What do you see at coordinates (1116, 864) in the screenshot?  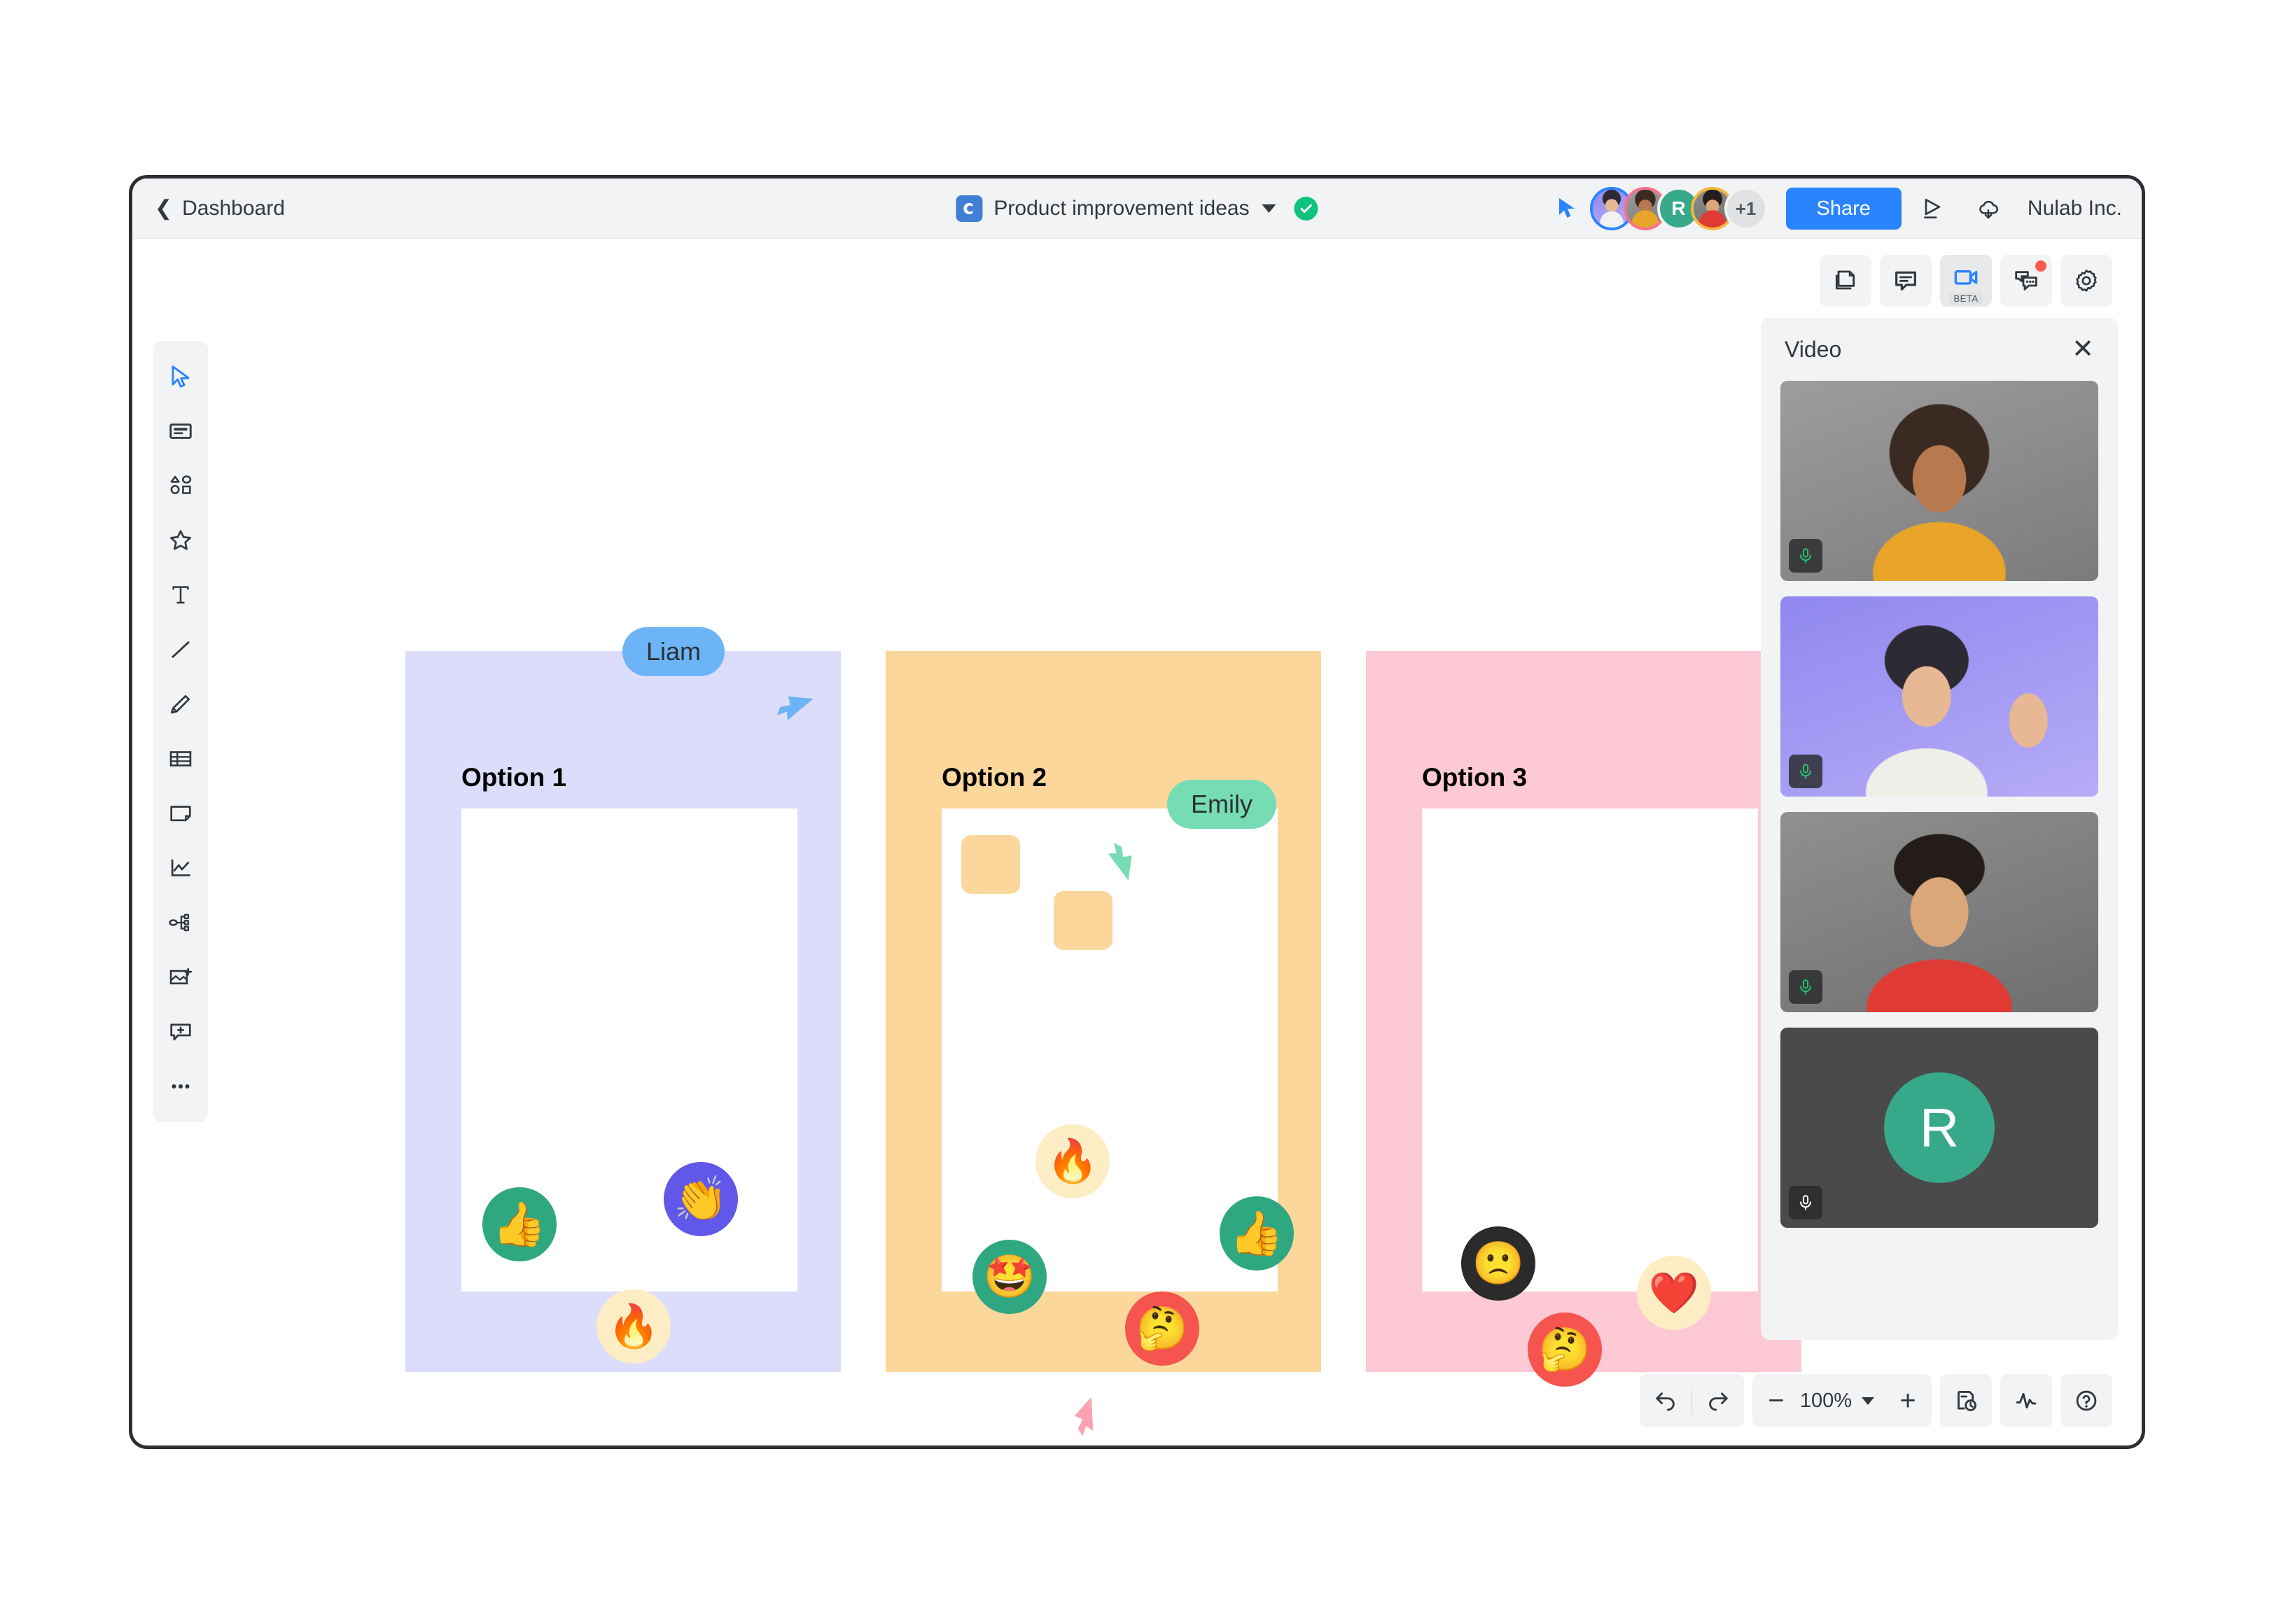 I see `remote-cursor-emily` at bounding box center [1116, 864].